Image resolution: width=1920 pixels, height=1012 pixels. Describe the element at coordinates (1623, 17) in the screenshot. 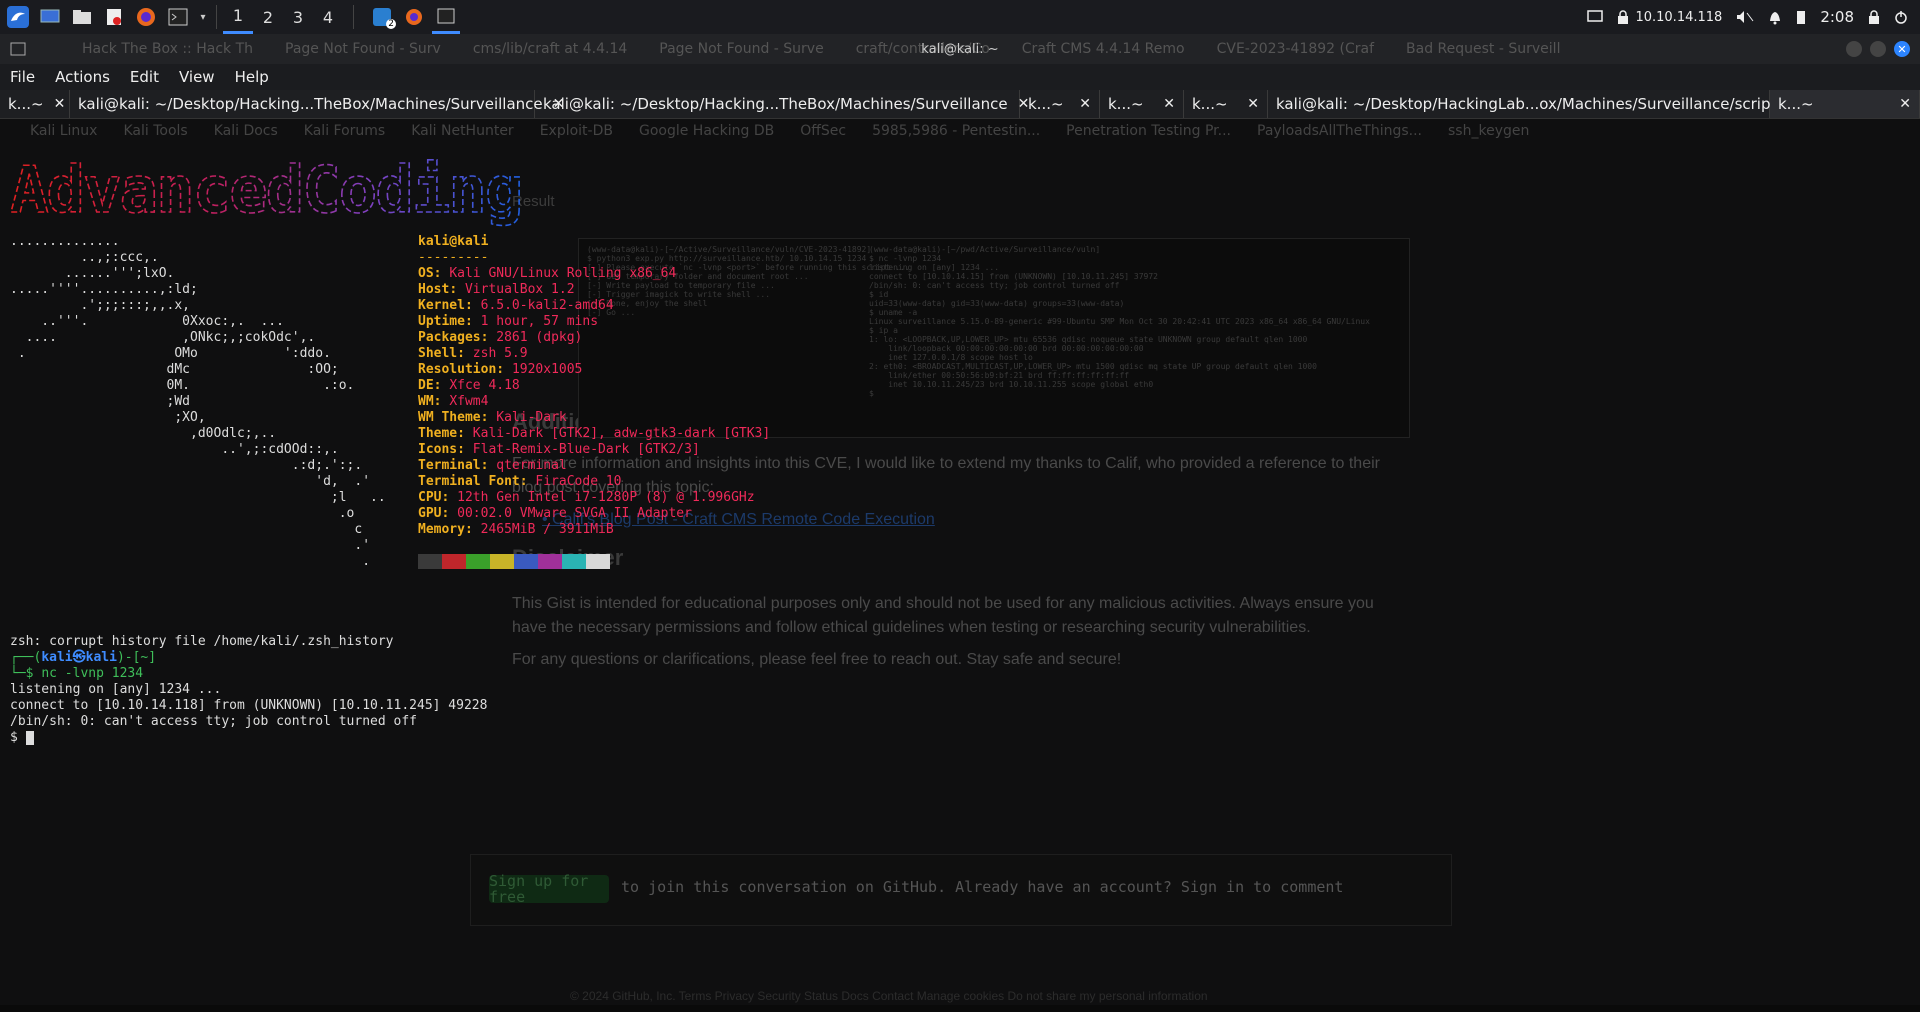

I see `vpn-lock-icon` at that location.